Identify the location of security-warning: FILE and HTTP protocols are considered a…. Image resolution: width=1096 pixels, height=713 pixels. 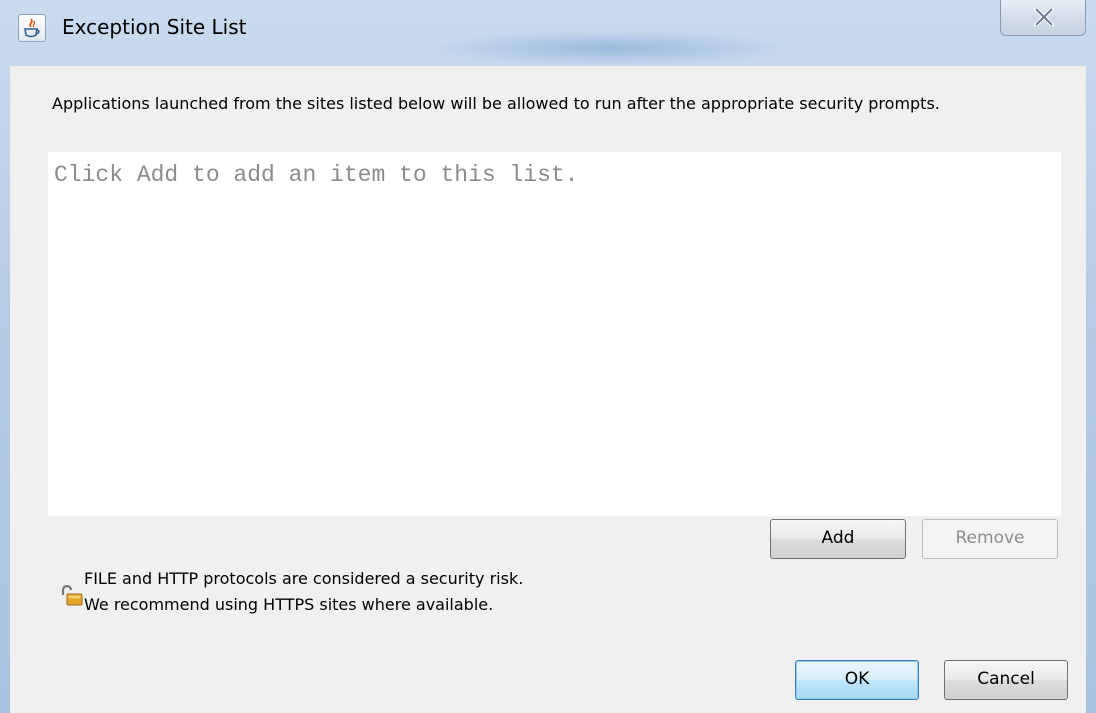
(303, 592).